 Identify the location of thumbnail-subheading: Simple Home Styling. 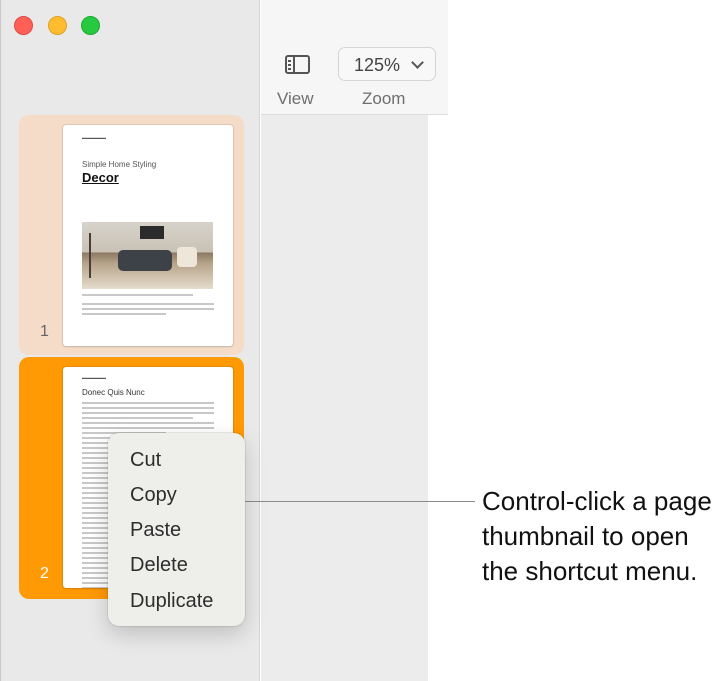
(119, 164).